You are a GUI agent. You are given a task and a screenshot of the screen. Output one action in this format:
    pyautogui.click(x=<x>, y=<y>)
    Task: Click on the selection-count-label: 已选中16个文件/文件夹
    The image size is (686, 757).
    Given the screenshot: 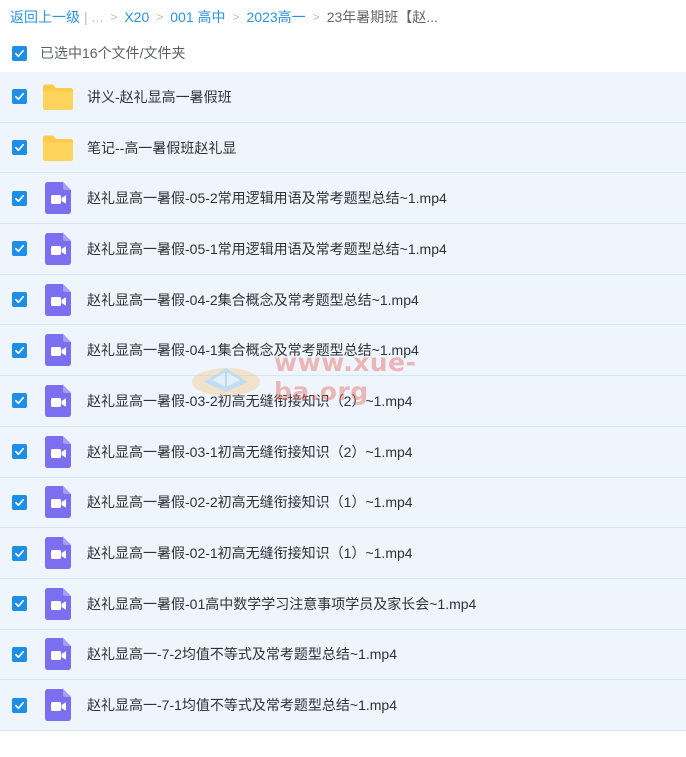 What is the action you would take?
    pyautogui.click(x=113, y=53)
    